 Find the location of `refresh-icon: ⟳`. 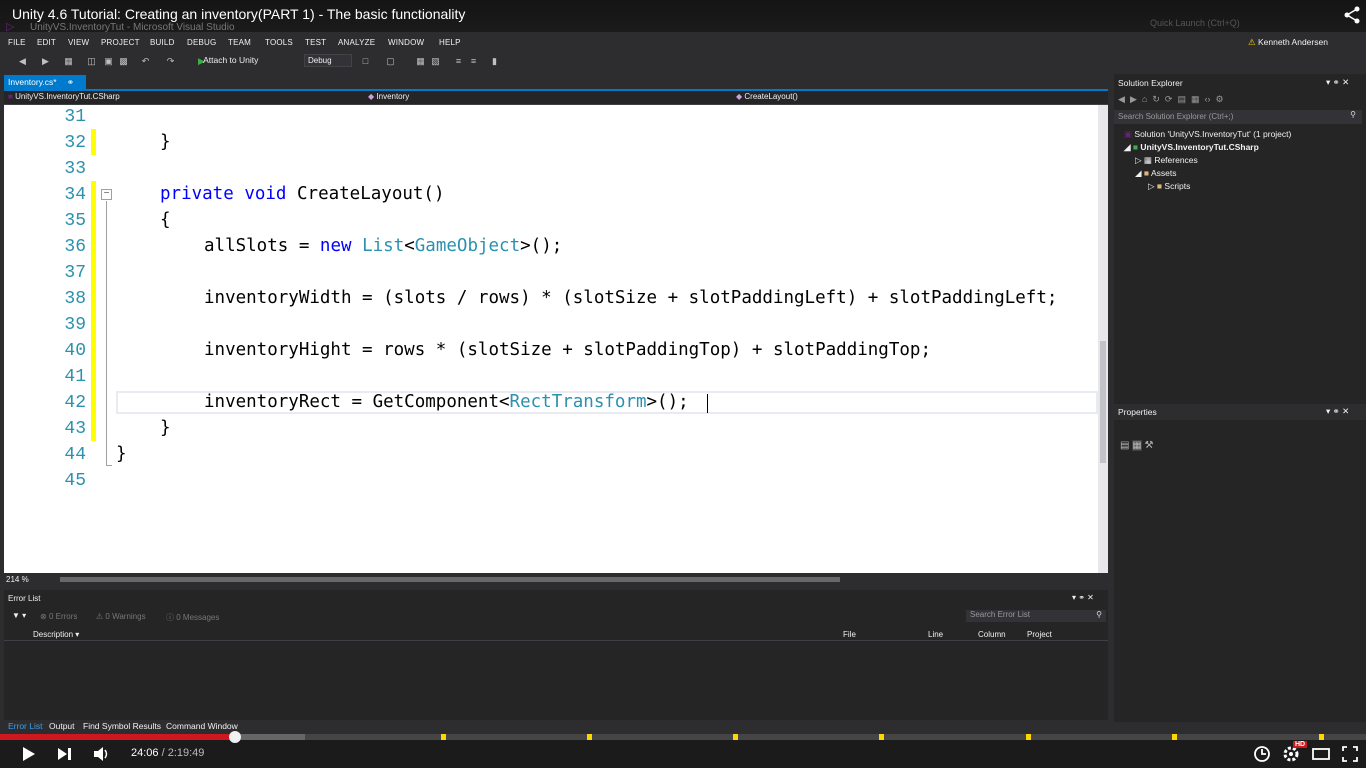

refresh-icon: ⟳ is located at coordinates (1169, 99).